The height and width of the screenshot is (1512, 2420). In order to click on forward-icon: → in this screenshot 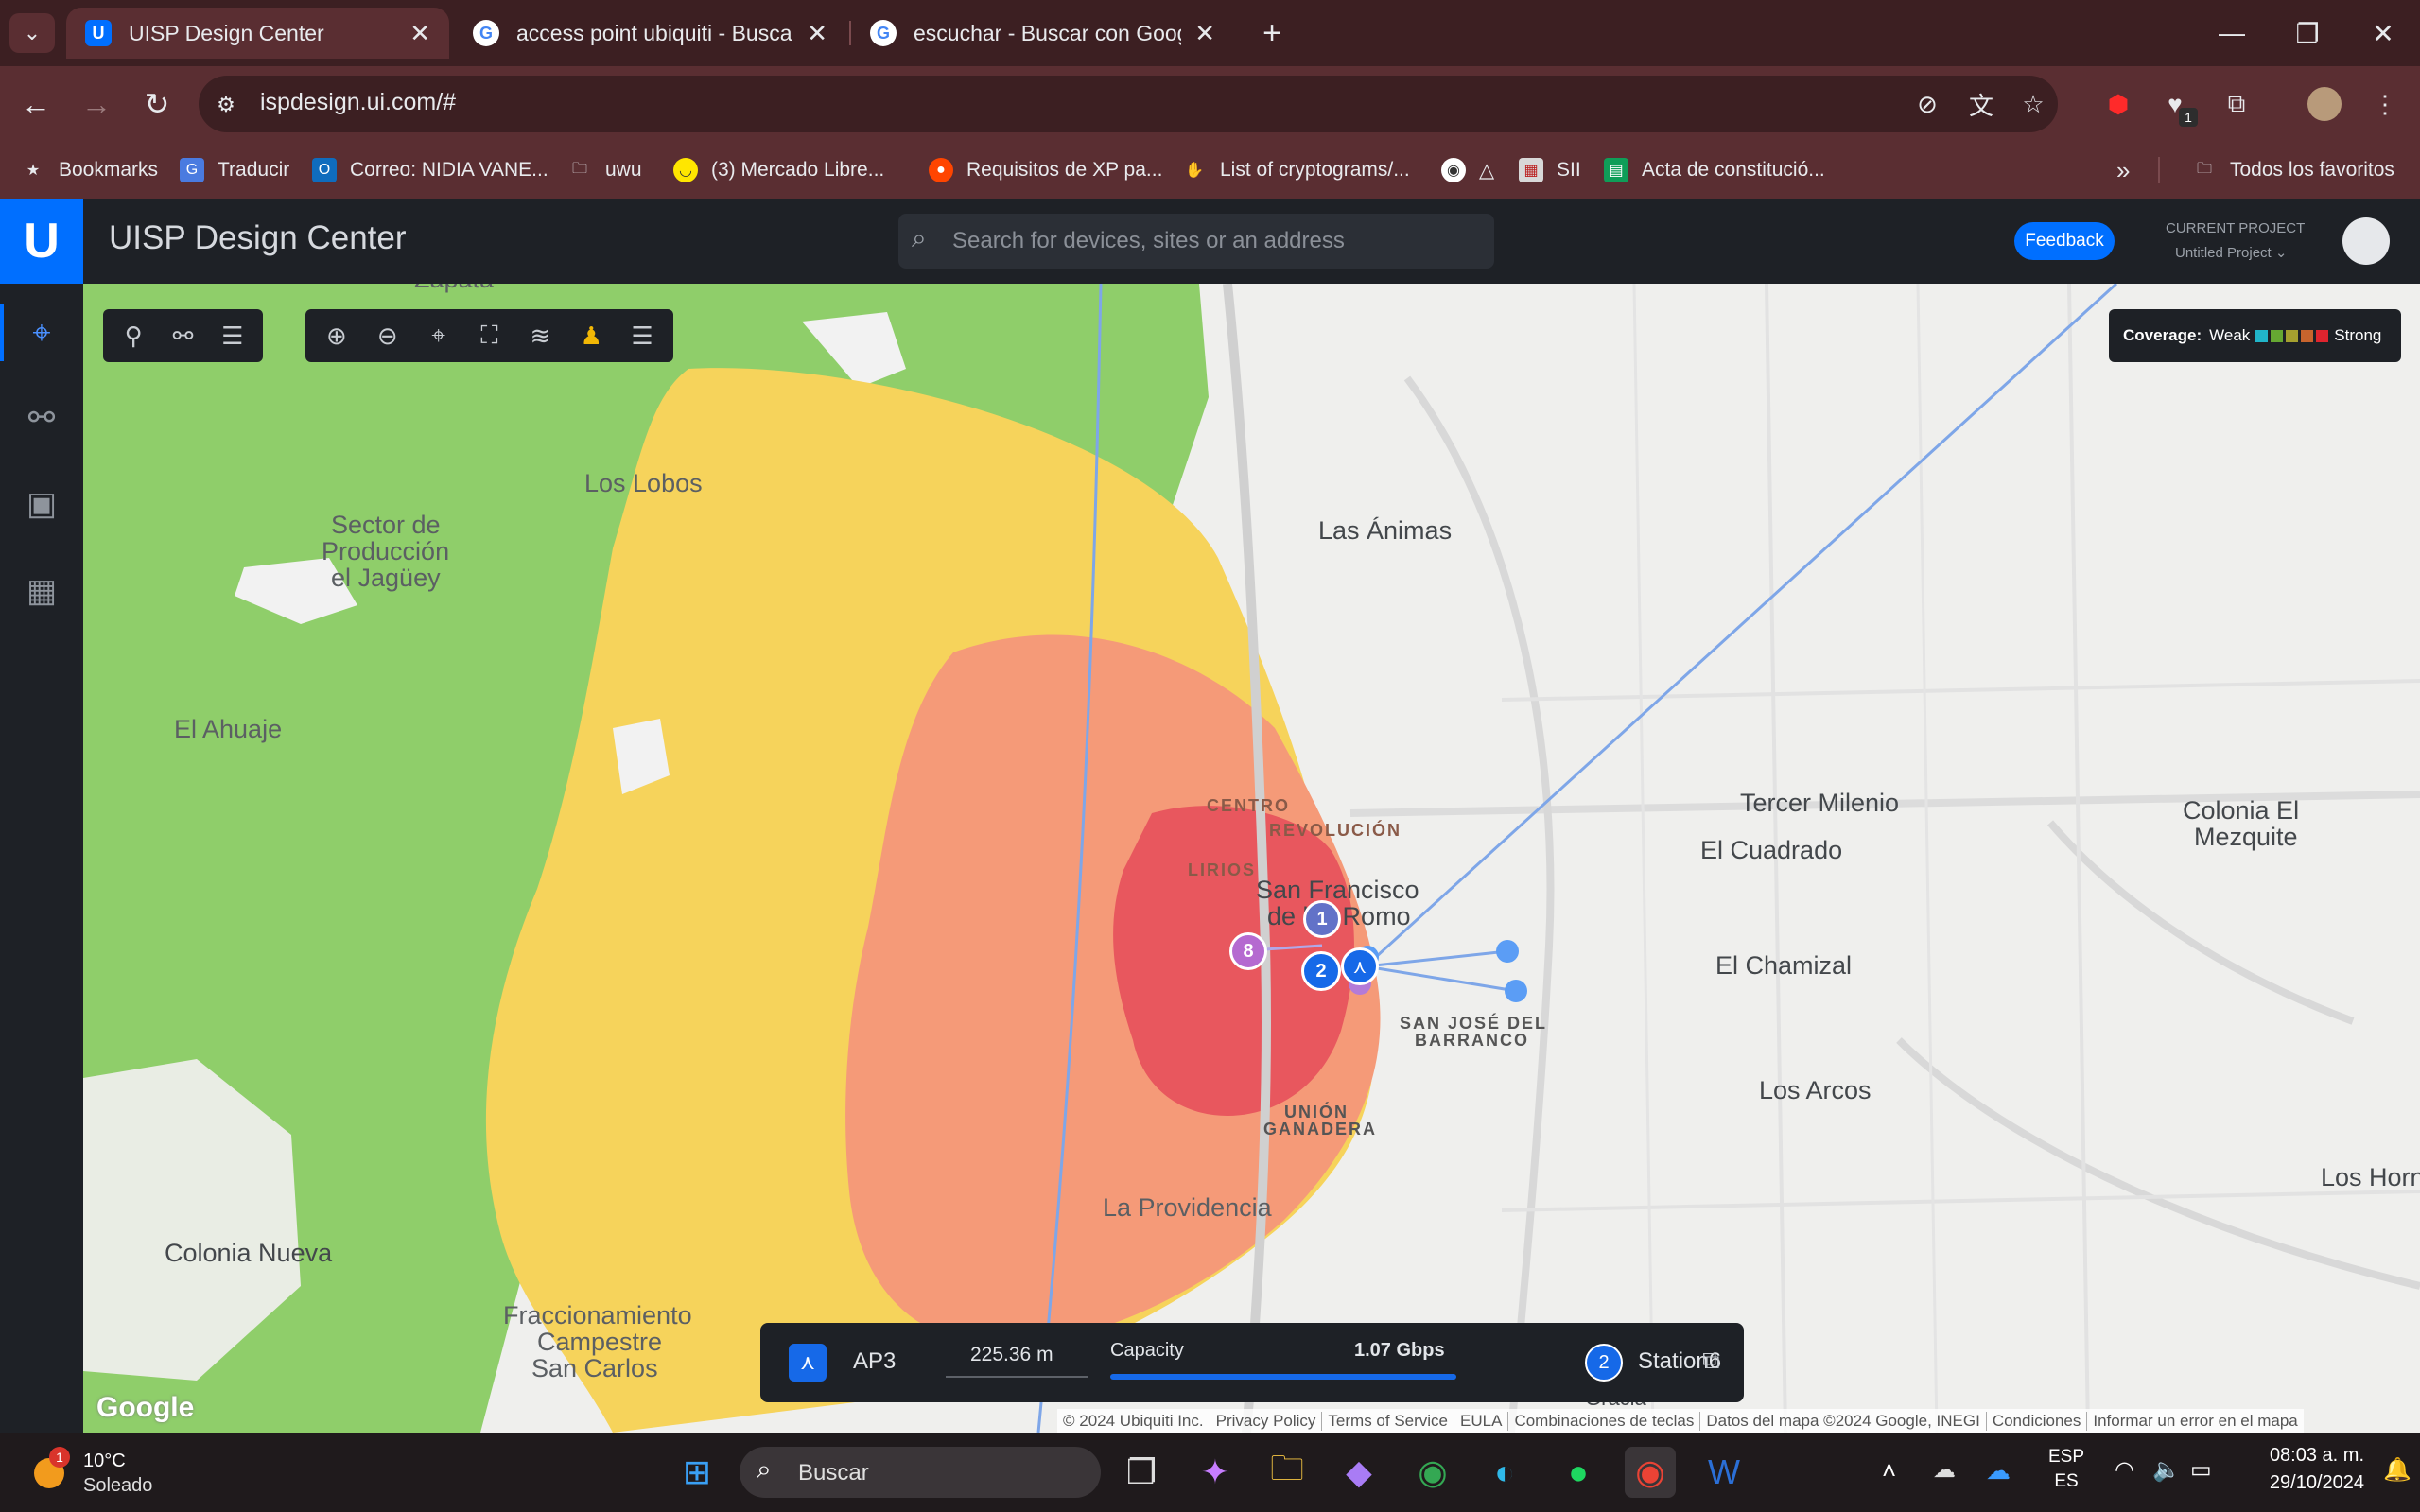, I will do `click(96, 104)`.